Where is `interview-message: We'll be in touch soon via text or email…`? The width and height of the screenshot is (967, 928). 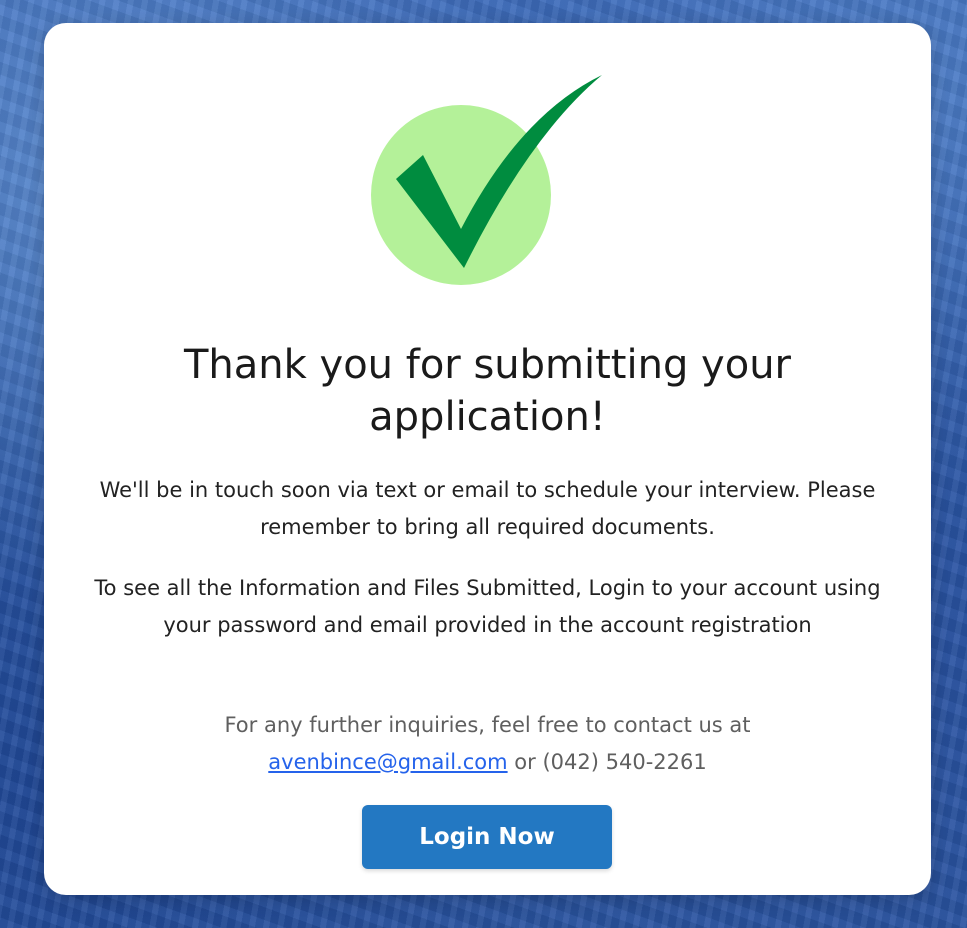 interview-message: We'll be in touch soon via text or email… is located at coordinates (487, 508).